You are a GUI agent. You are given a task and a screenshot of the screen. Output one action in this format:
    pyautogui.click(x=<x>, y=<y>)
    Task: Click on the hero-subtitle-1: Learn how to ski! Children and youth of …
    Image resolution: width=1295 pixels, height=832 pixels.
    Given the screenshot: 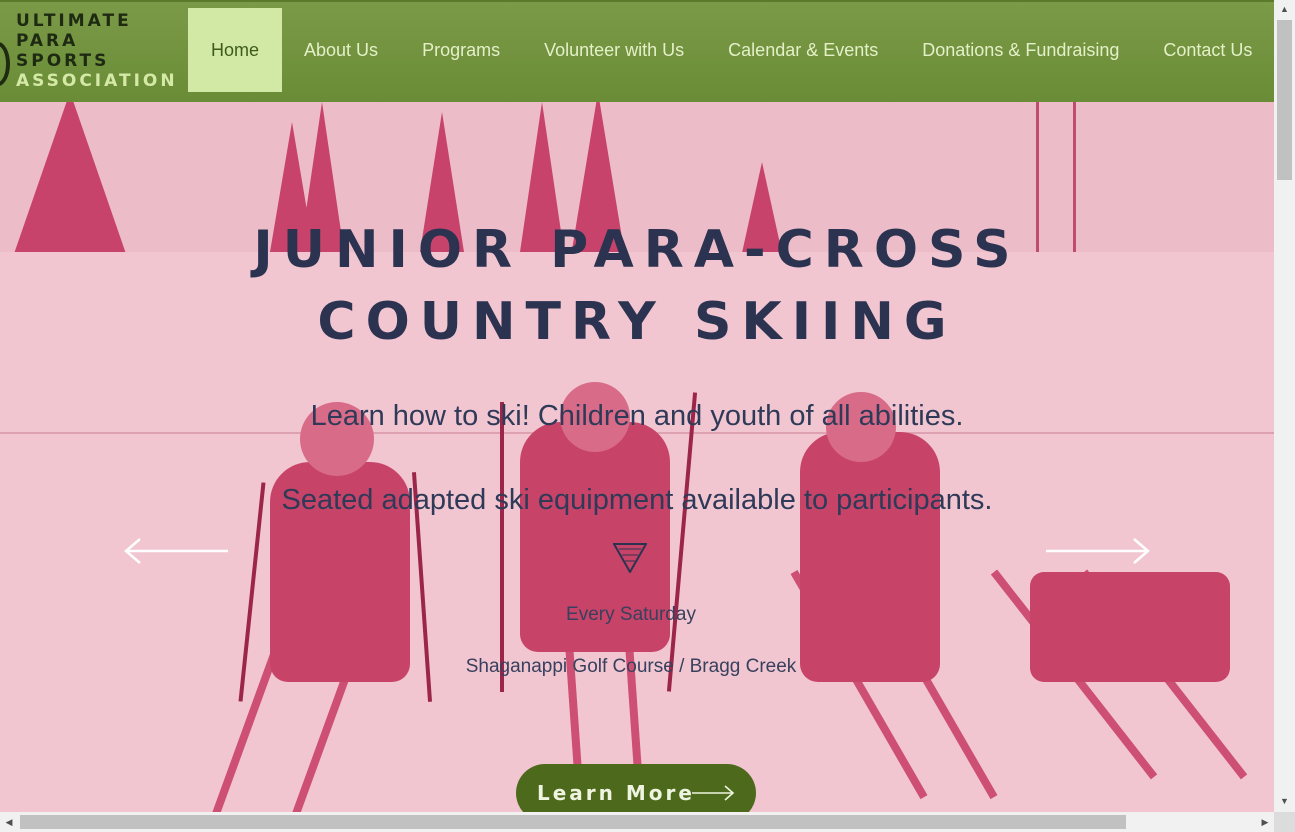 What is the action you would take?
    pyautogui.click(x=637, y=416)
    